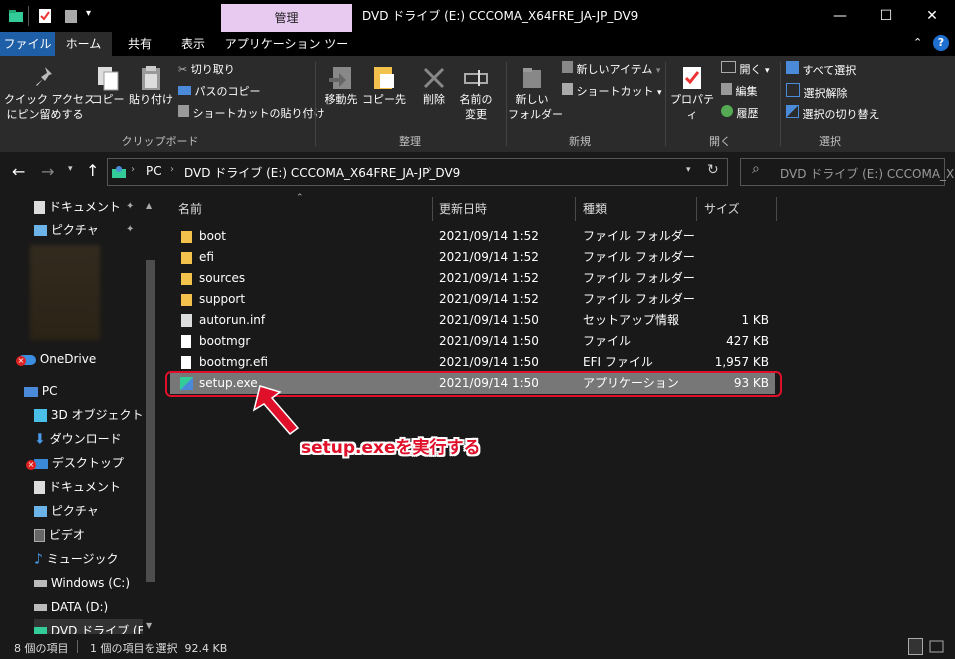 The height and width of the screenshot is (659, 955). Describe the element at coordinates (40, 391) in the screenshot. I see `sidebar-item-pc: PC` at that location.